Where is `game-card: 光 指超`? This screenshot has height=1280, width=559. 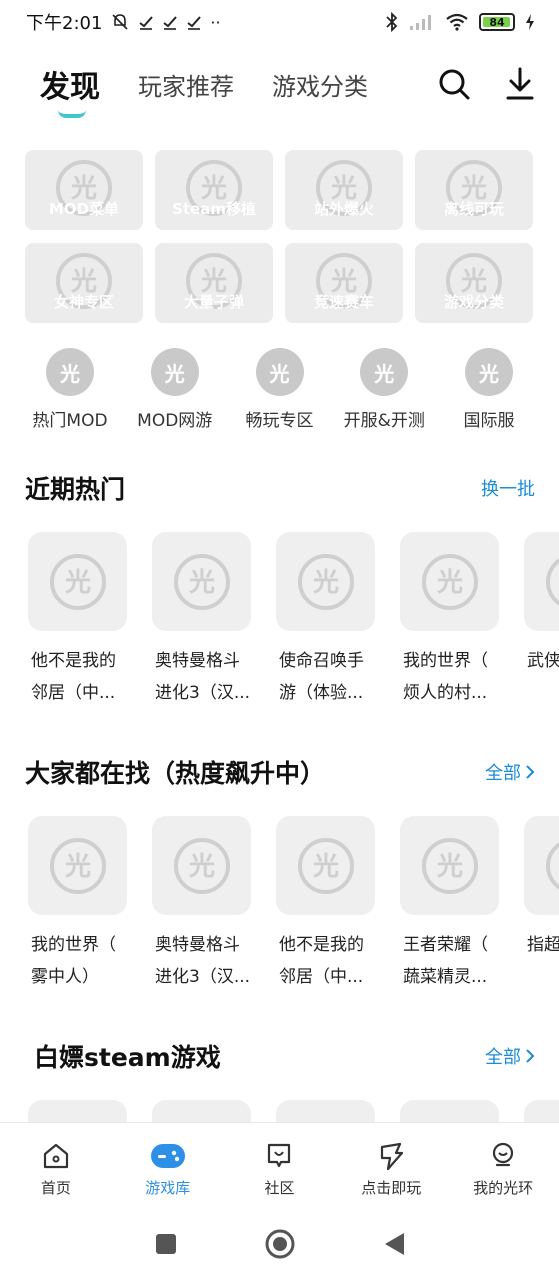
game-card: 光 指超 is located at coordinates (541, 904).